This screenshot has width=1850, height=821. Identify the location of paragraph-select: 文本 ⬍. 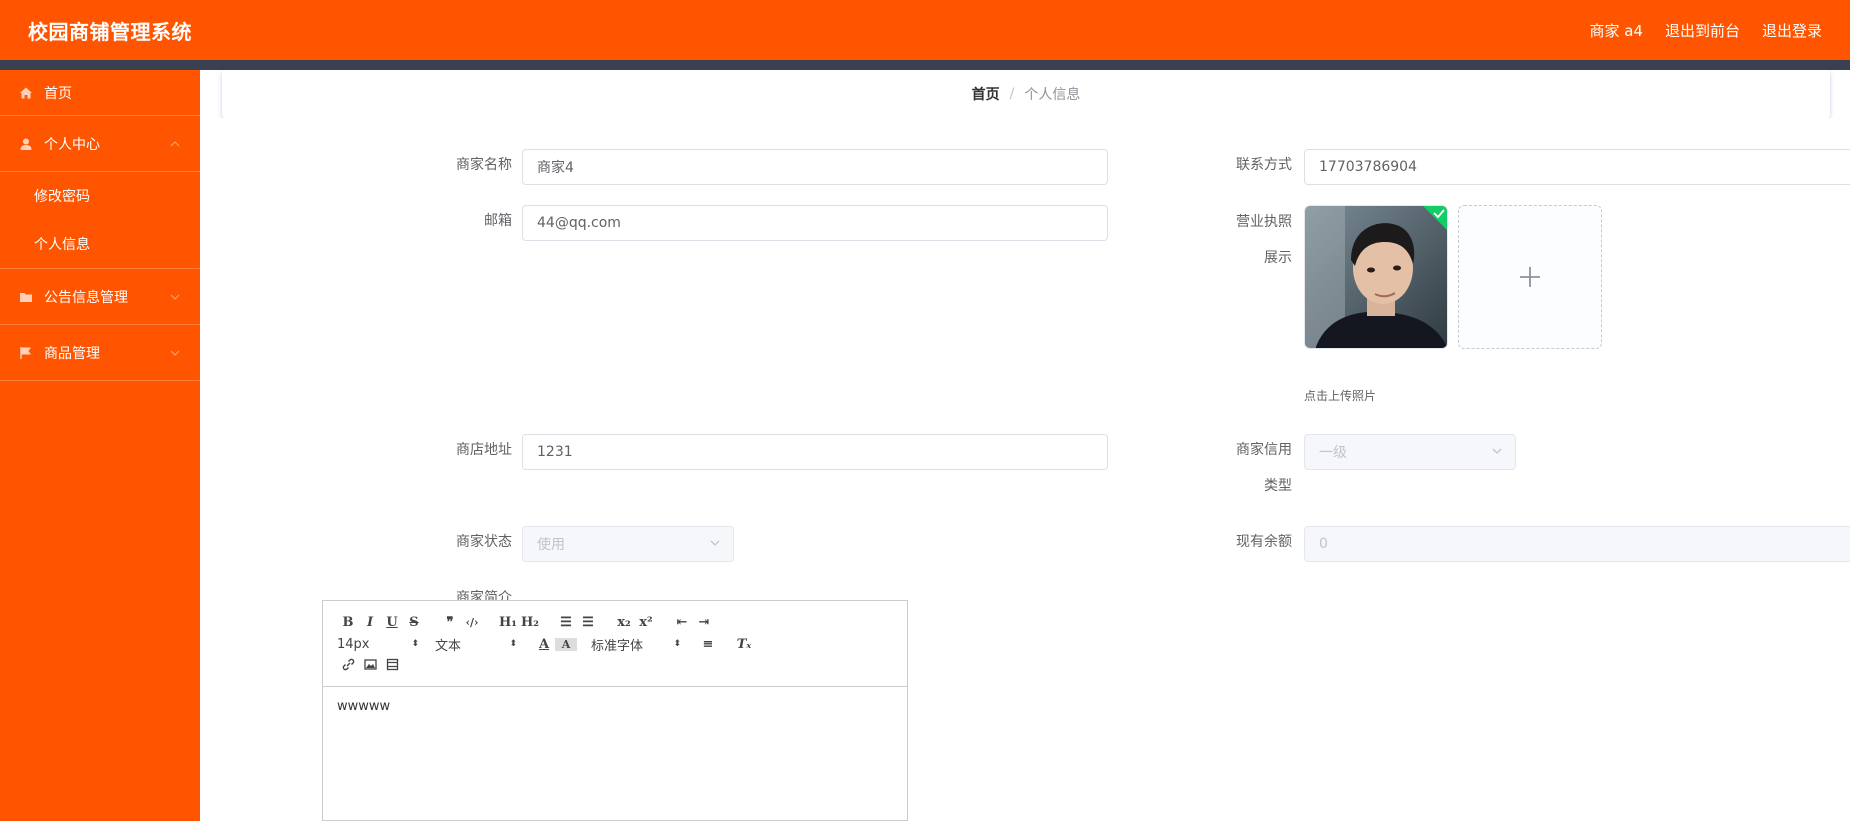
(476, 644).